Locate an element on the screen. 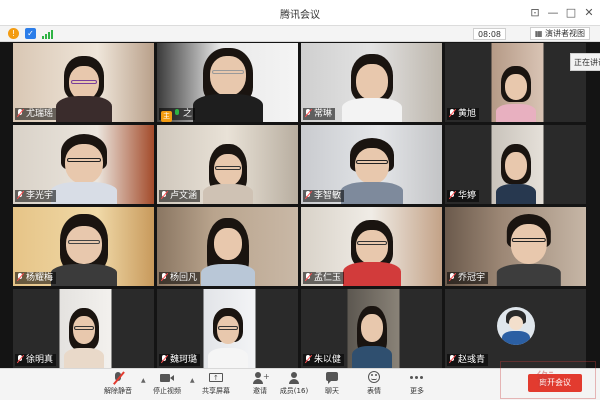 The height and width of the screenshot is (400, 600). video-tile: 李智敏 is located at coordinates (371, 164).